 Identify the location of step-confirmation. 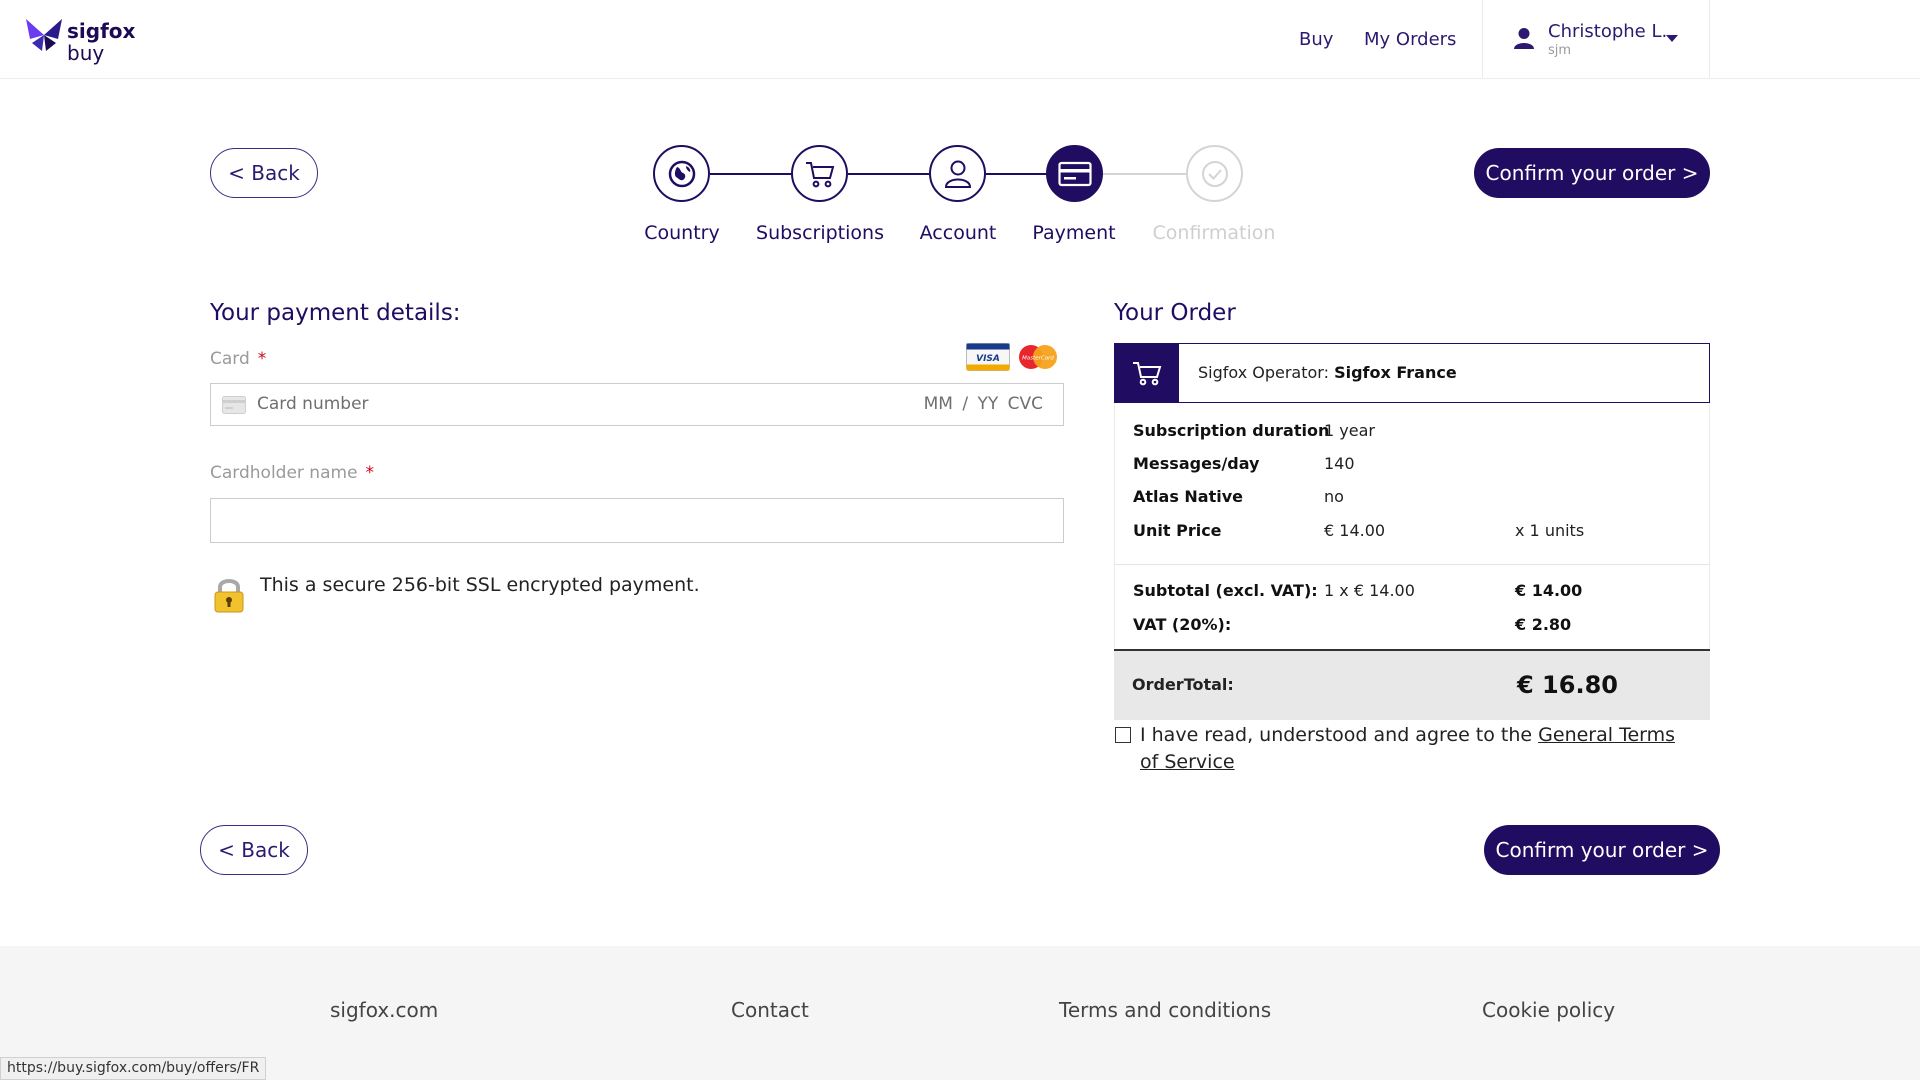
(1214, 173).